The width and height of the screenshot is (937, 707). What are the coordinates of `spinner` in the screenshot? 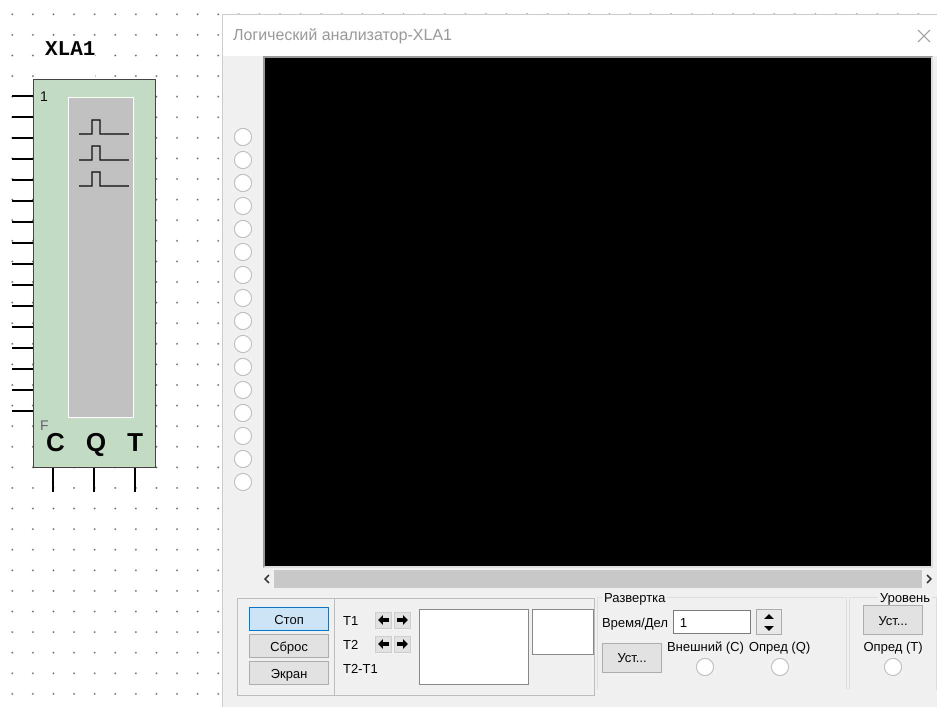 It's located at (769, 622).